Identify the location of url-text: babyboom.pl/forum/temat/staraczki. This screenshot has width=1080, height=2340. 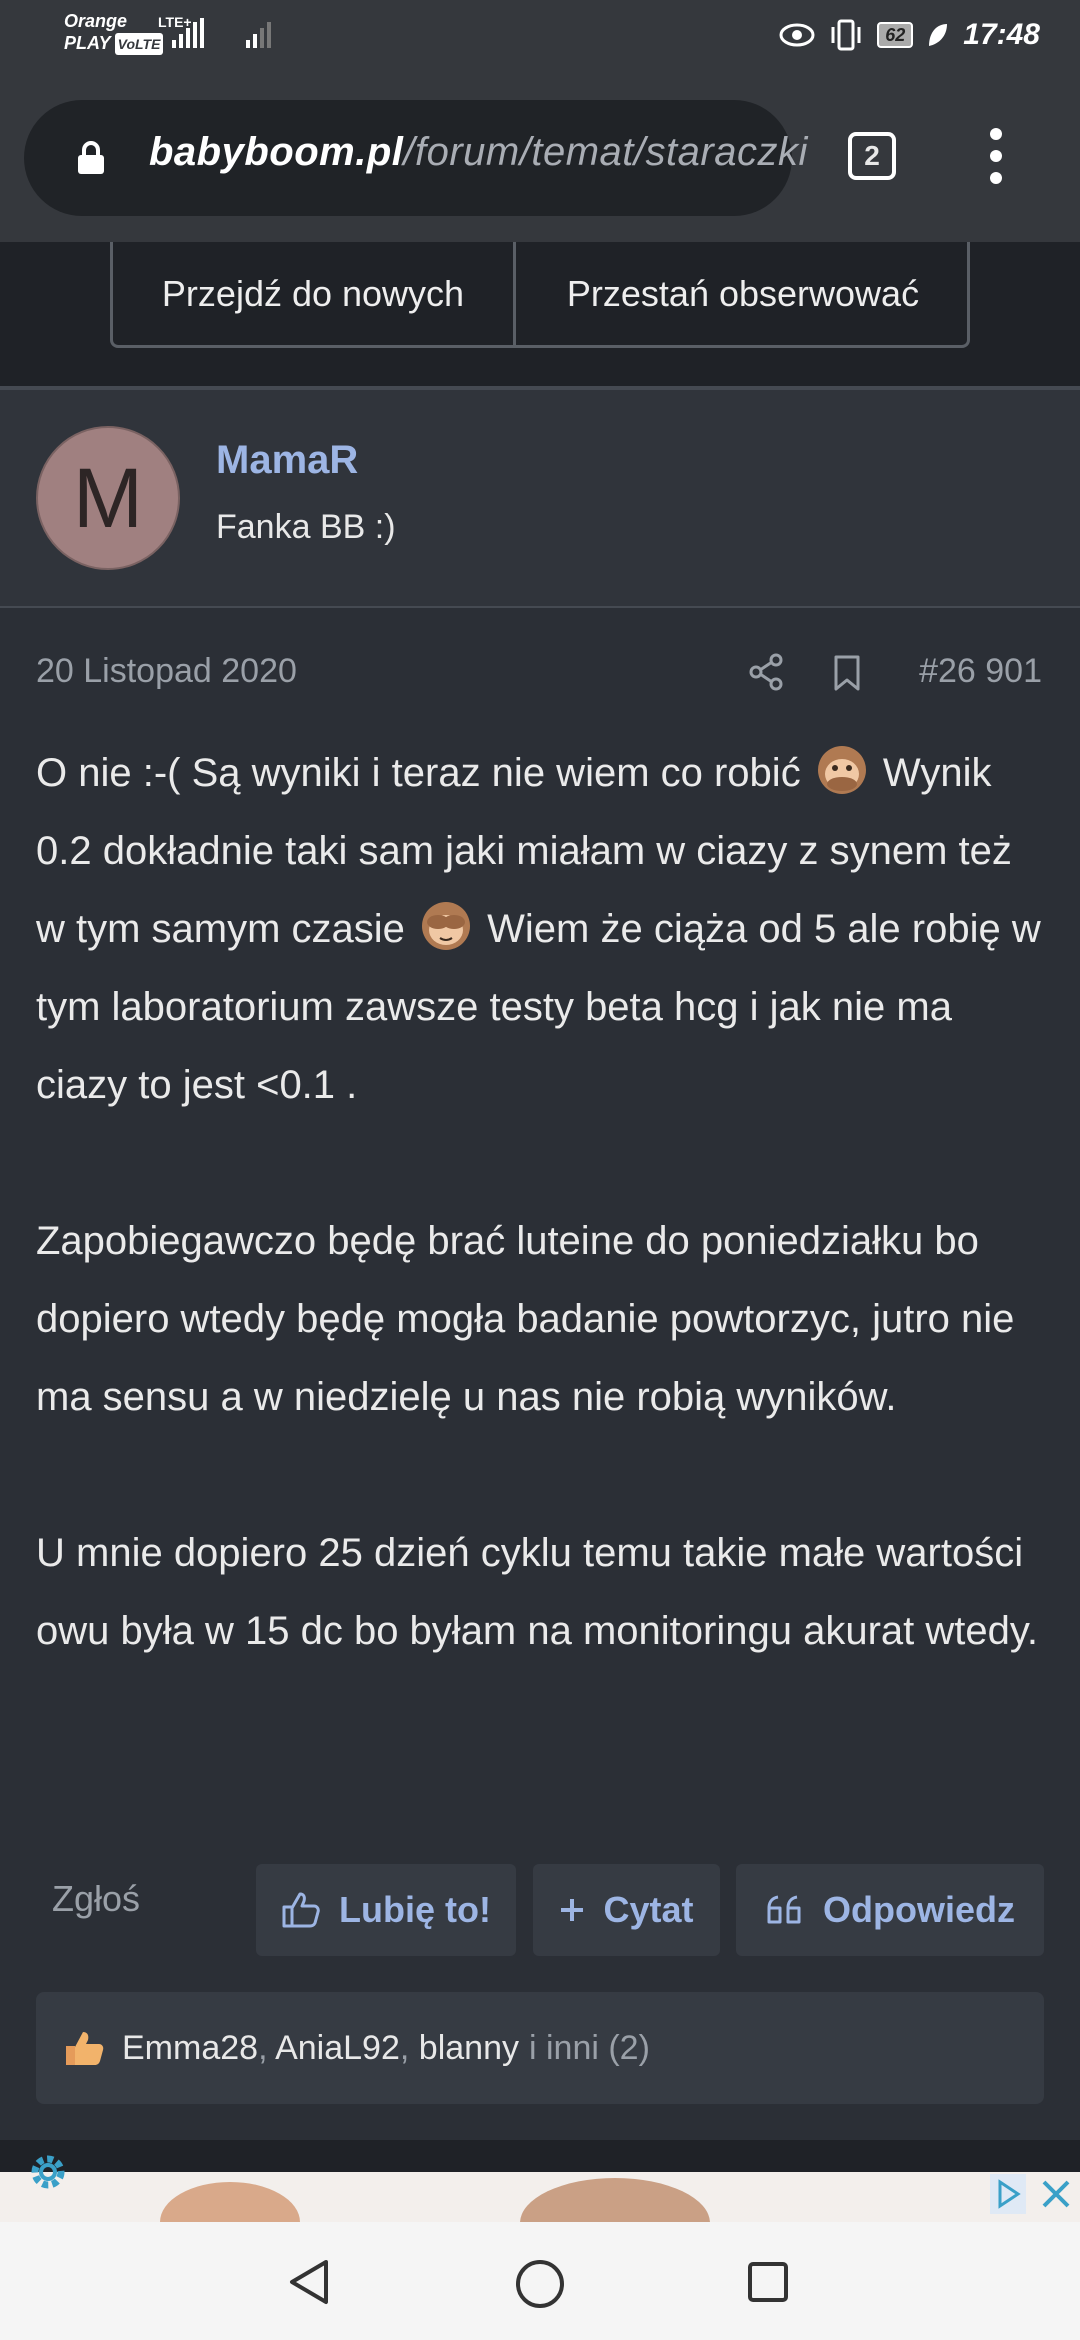
(478, 152).